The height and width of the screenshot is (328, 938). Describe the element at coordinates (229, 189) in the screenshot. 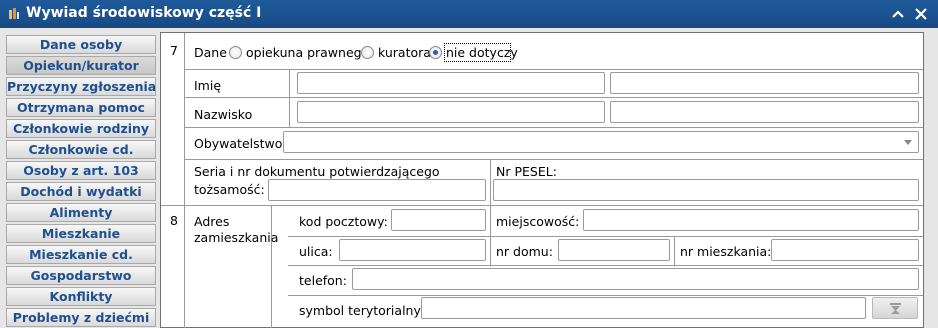

I see `seria-label-cont: tożsamość:` at that location.